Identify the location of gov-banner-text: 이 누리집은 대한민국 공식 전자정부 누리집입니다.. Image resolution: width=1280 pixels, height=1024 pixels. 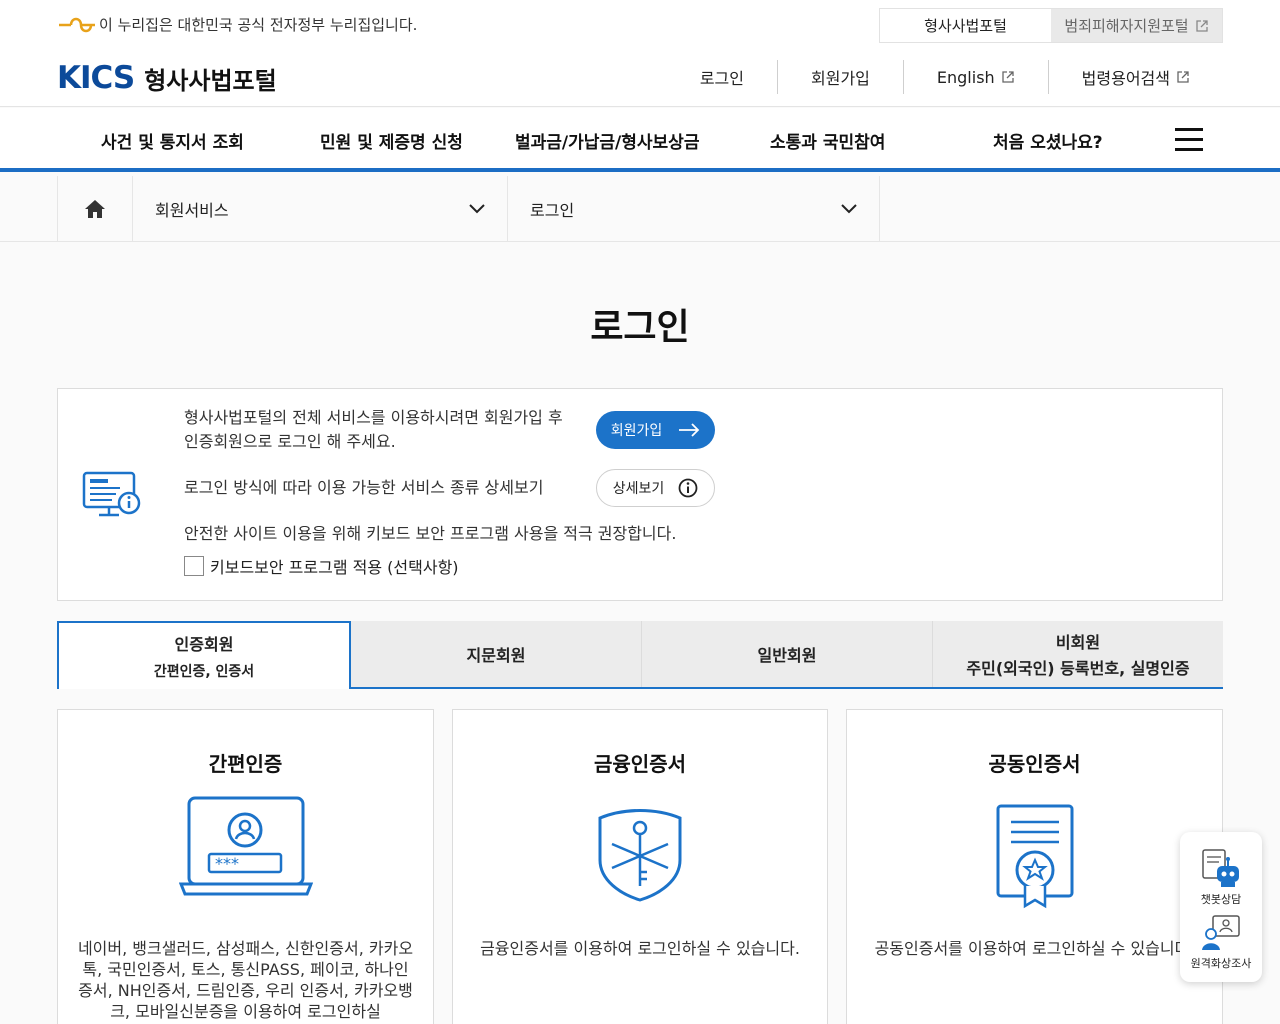
(237, 24).